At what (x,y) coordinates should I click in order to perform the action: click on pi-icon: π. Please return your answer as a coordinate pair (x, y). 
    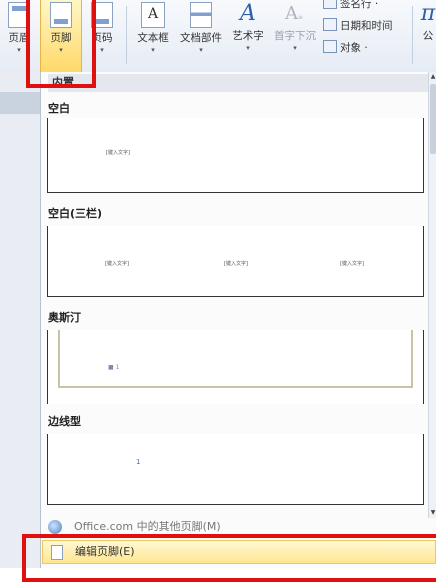
    Looking at the image, I should click on (428, 13).